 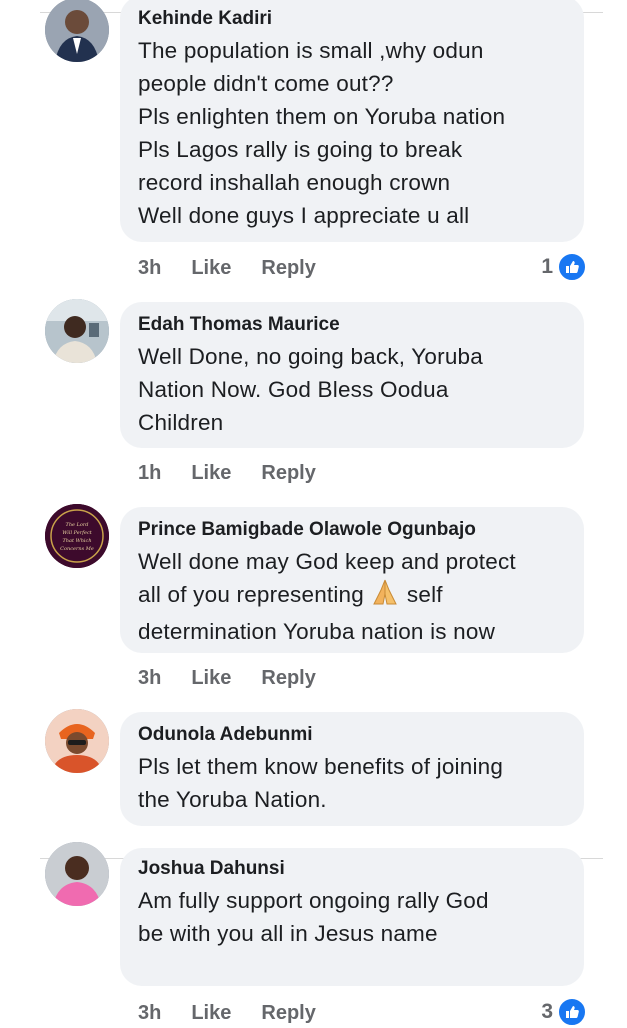 What do you see at coordinates (352, 19) in the screenshot?
I see `comment-author: Kehinde Kadiri` at bounding box center [352, 19].